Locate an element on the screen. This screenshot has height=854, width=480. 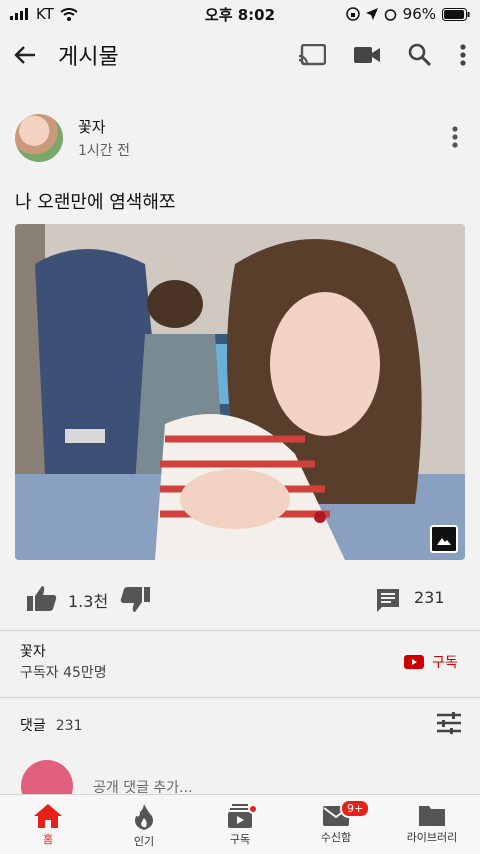
alarm-icon is located at coordinates (390, 14).